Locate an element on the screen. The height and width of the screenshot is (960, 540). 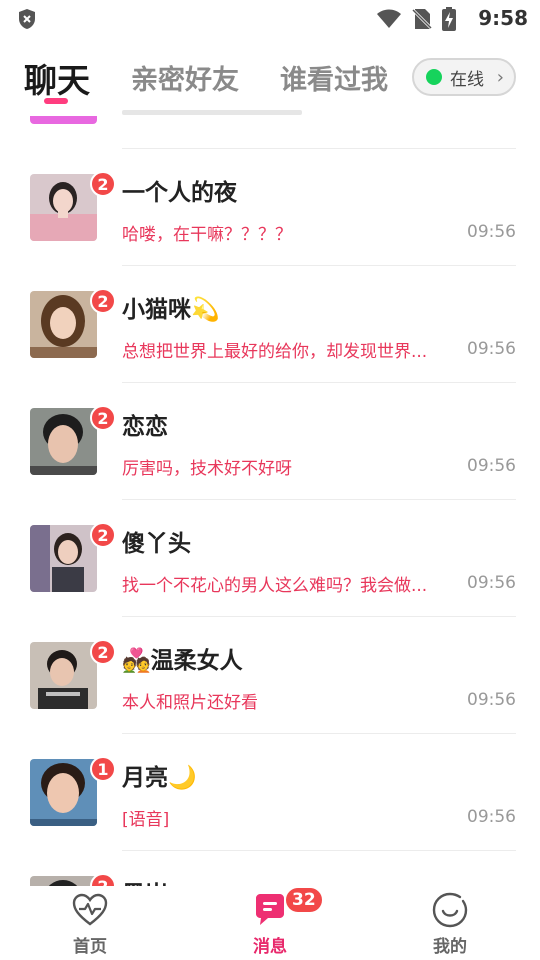
status-time: 9:58 is located at coordinates (503, 18).